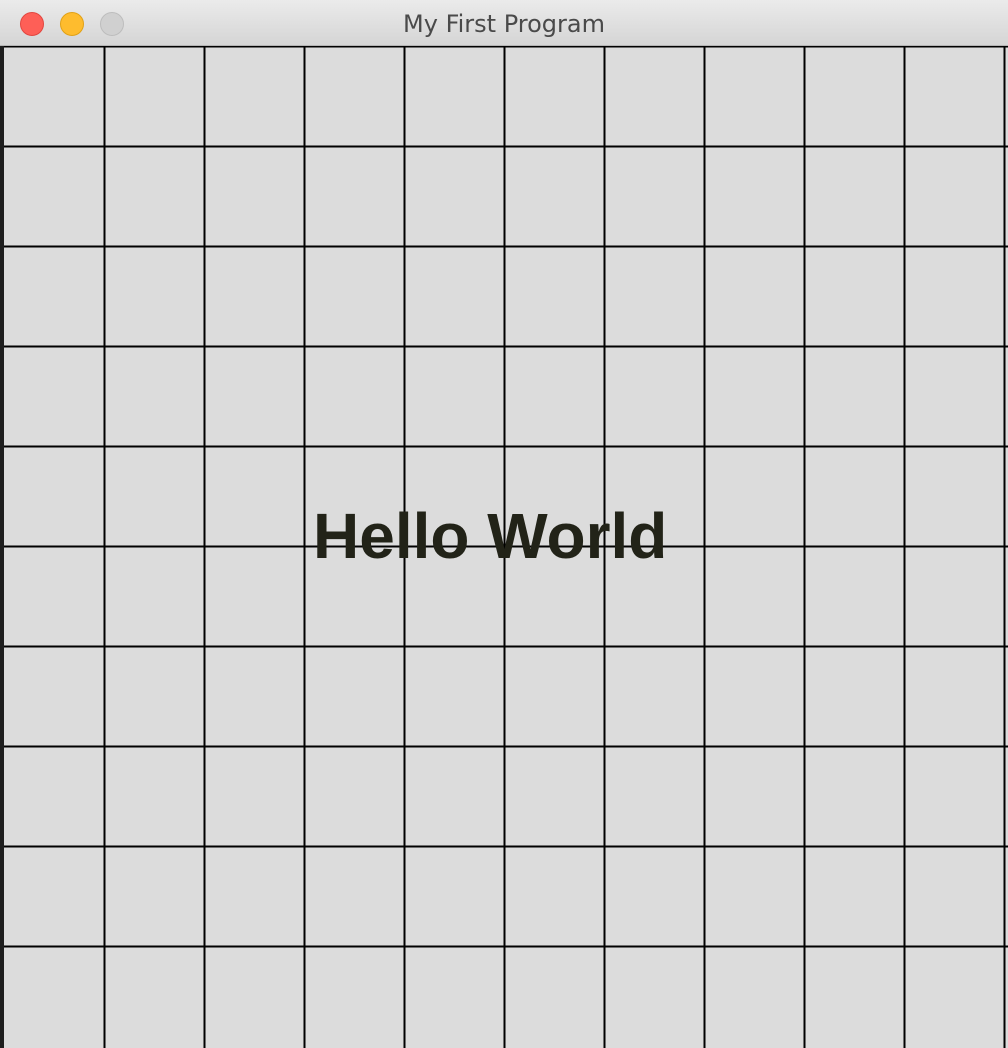 The width and height of the screenshot is (1008, 1048). I want to click on hello-world-text: Hello World, so click(490, 536).